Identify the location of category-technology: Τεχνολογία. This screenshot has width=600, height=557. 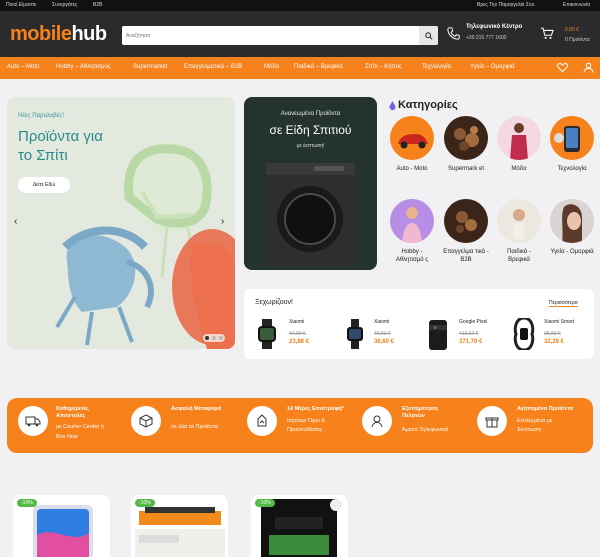
(572, 144).